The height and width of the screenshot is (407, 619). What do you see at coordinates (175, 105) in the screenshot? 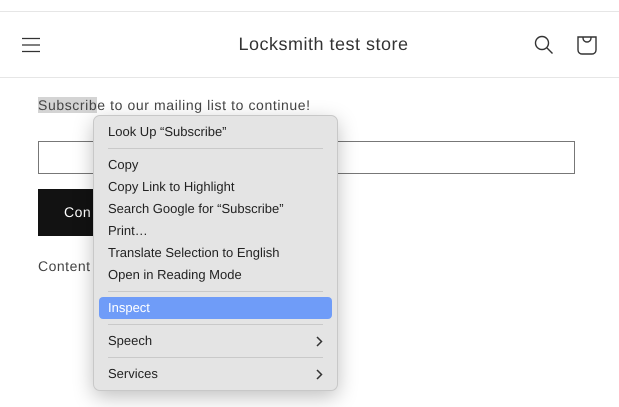
I see `subscribe-prompt: Subscribe to our mailing list to continue!` at bounding box center [175, 105].